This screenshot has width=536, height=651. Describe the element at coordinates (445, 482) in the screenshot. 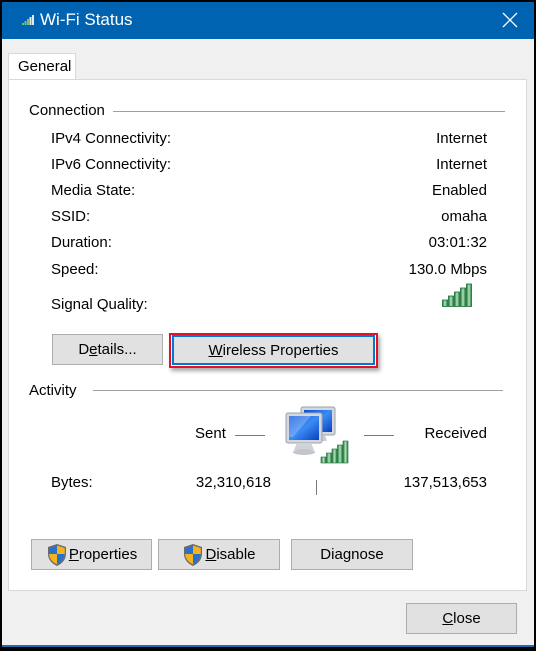

I see `bytes-received-value: 137,513,653` at that location.